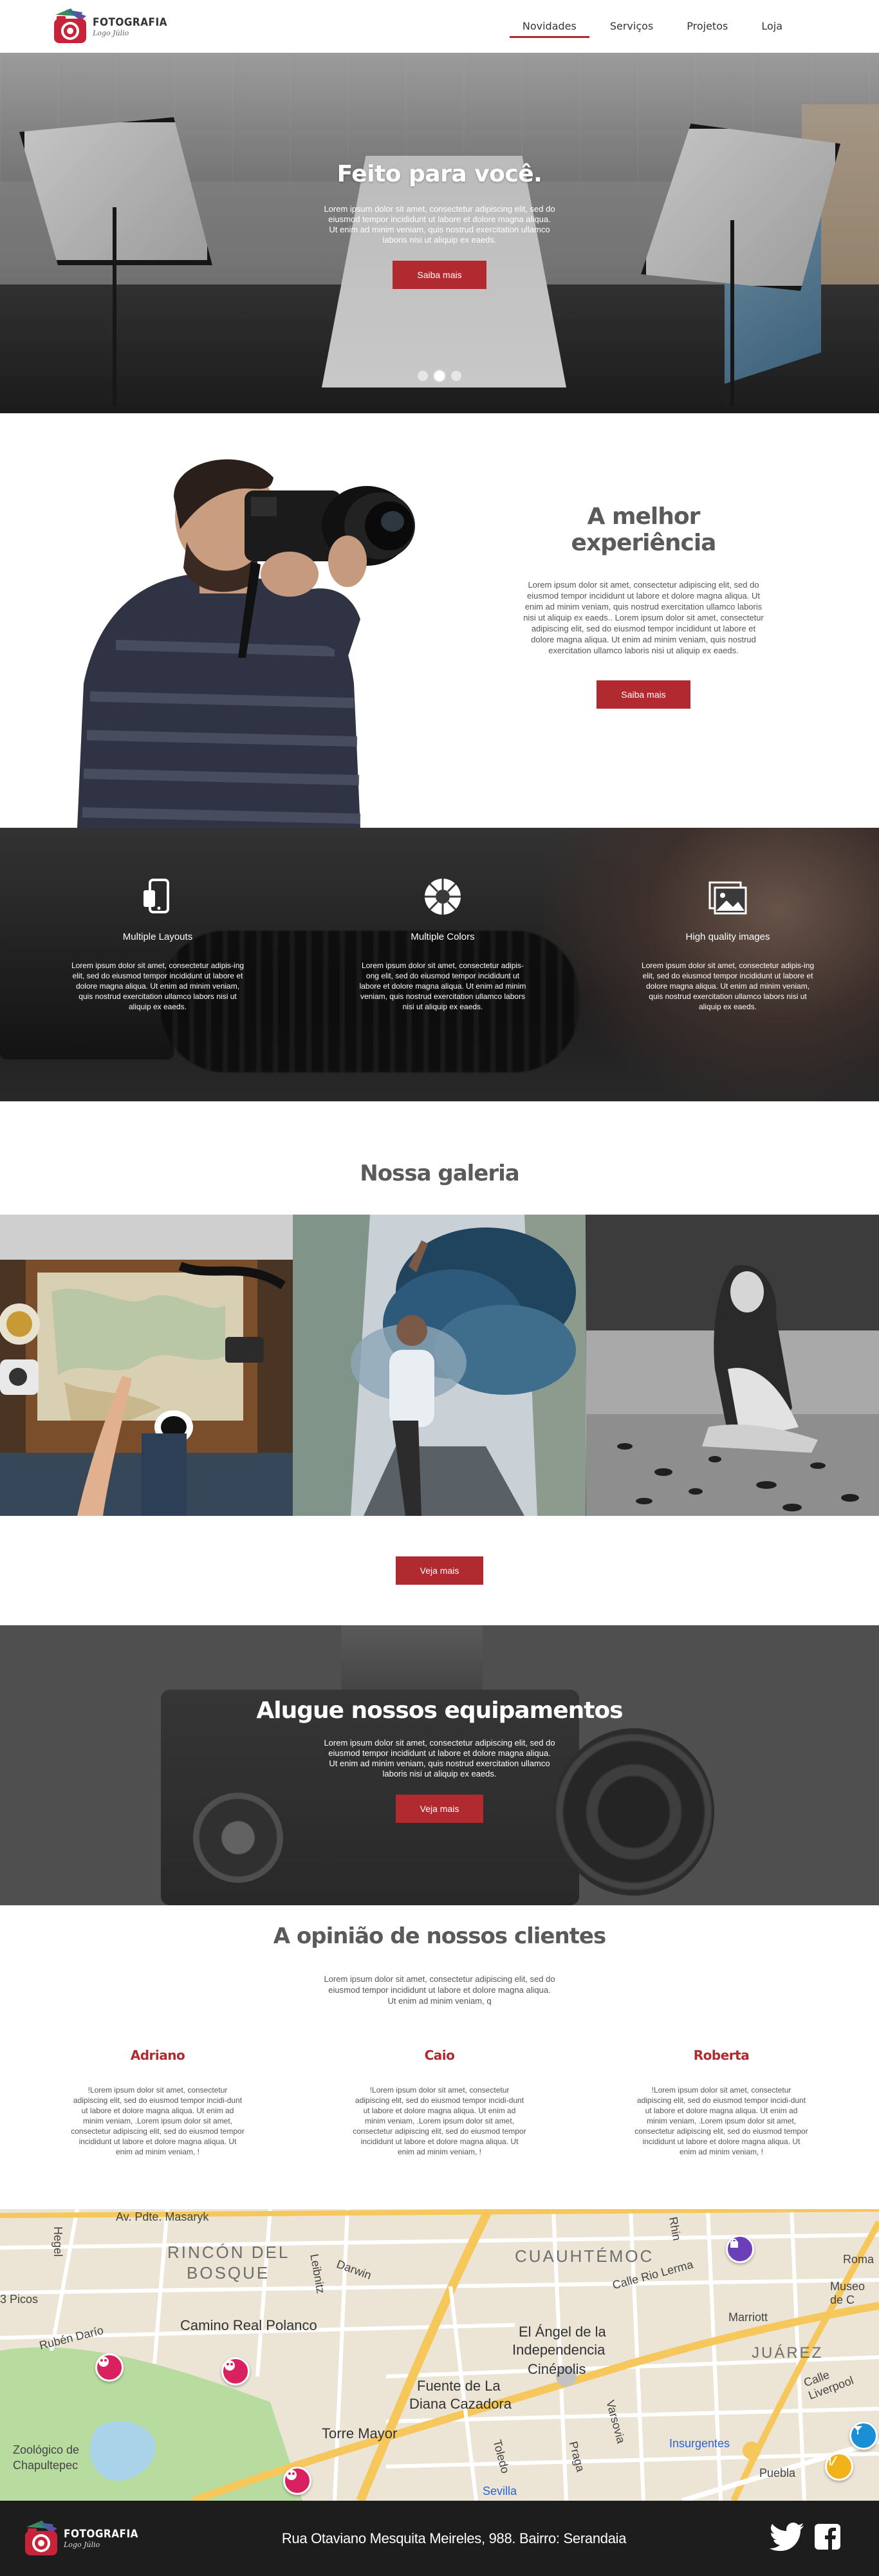 Image resolution: width=879 pixels, height=2576 pixels. I want to click on map-label: El Ángel de la, so click(562, 2332).